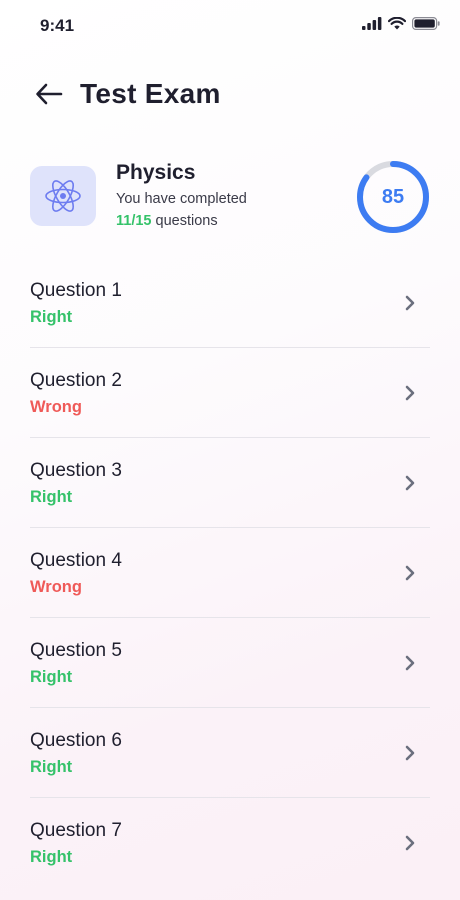  I want to click on subject-subtitle: You have completed, so click(181, 199).